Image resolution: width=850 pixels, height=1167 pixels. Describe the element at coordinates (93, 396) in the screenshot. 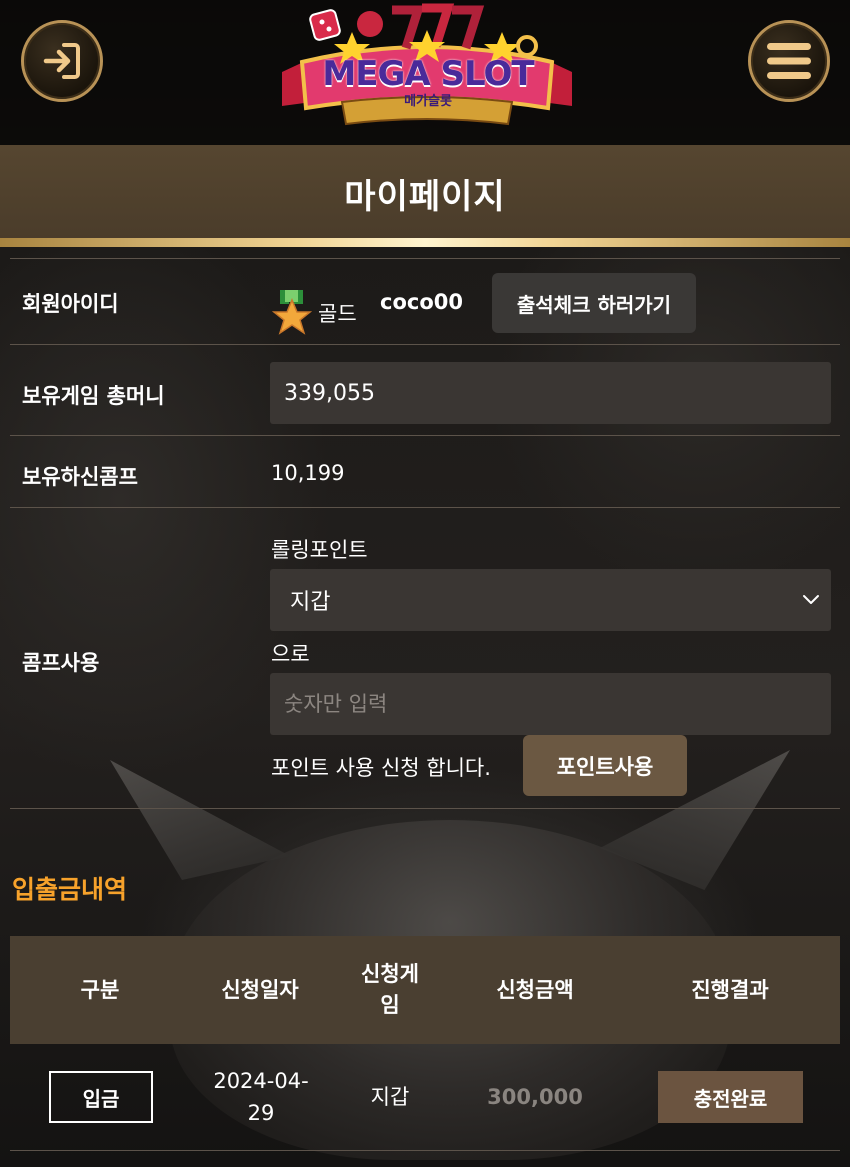

I see `total-money-label: 보유게임 총머니` at that location.